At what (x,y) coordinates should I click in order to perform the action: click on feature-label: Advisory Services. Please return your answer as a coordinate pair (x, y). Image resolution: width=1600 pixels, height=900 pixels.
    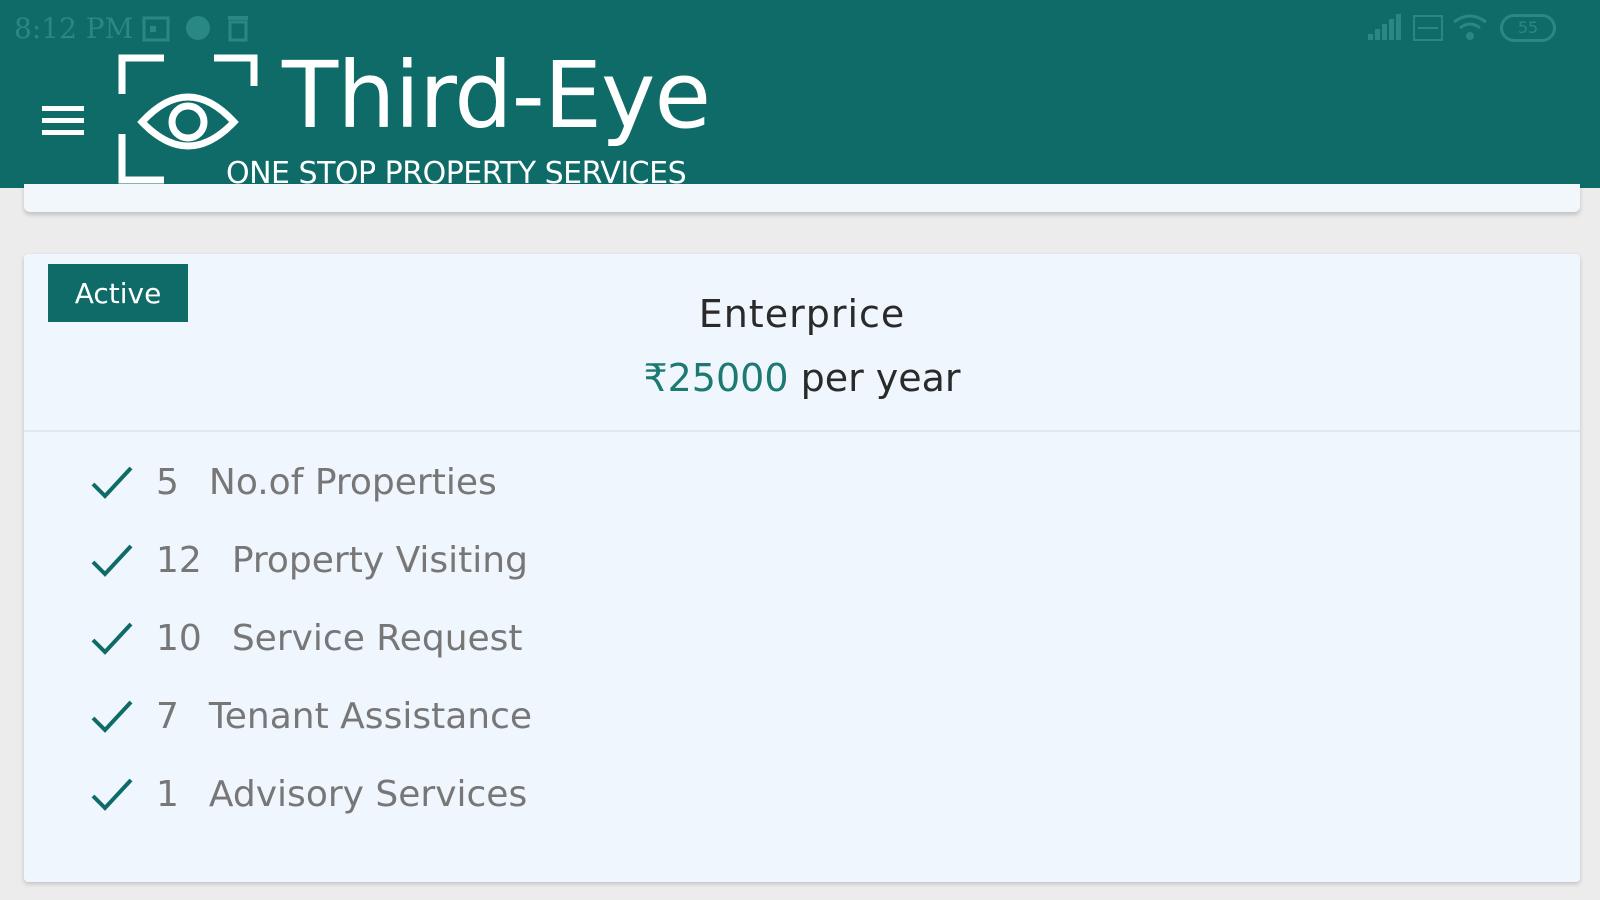
    Looking at the image, I should click on (368, 794).